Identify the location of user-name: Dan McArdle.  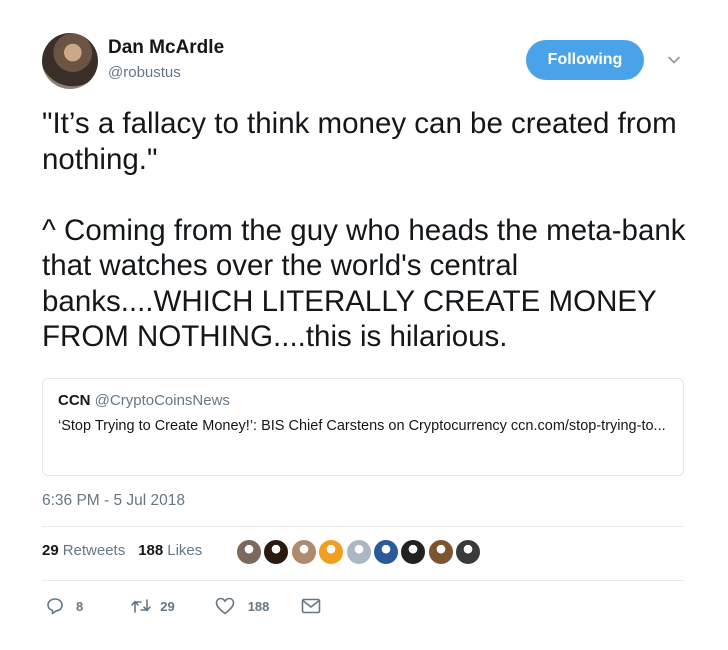
(166, 48).